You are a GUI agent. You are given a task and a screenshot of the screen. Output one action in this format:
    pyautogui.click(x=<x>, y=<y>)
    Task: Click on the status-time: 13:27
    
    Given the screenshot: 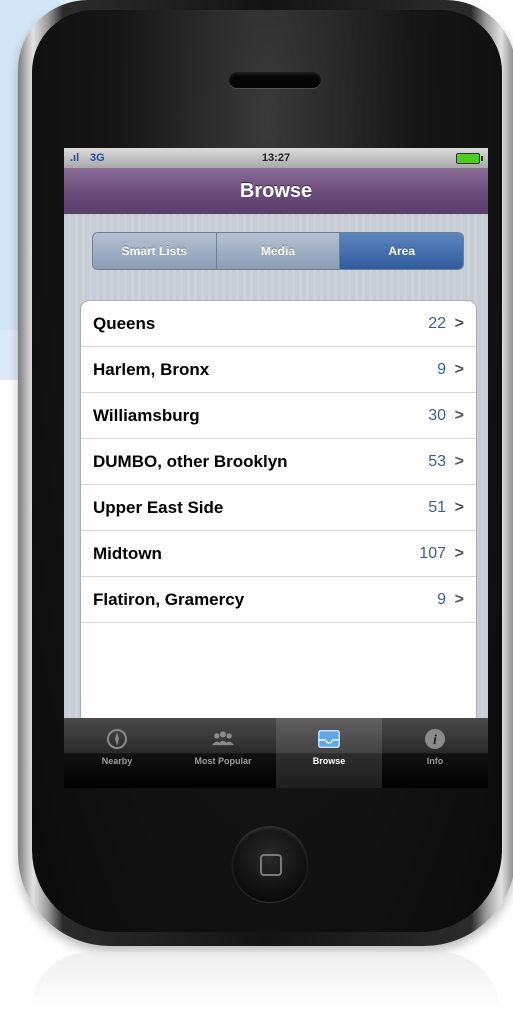 What is the action you would take?
    pyautogui.click(x=276, y=158)
    